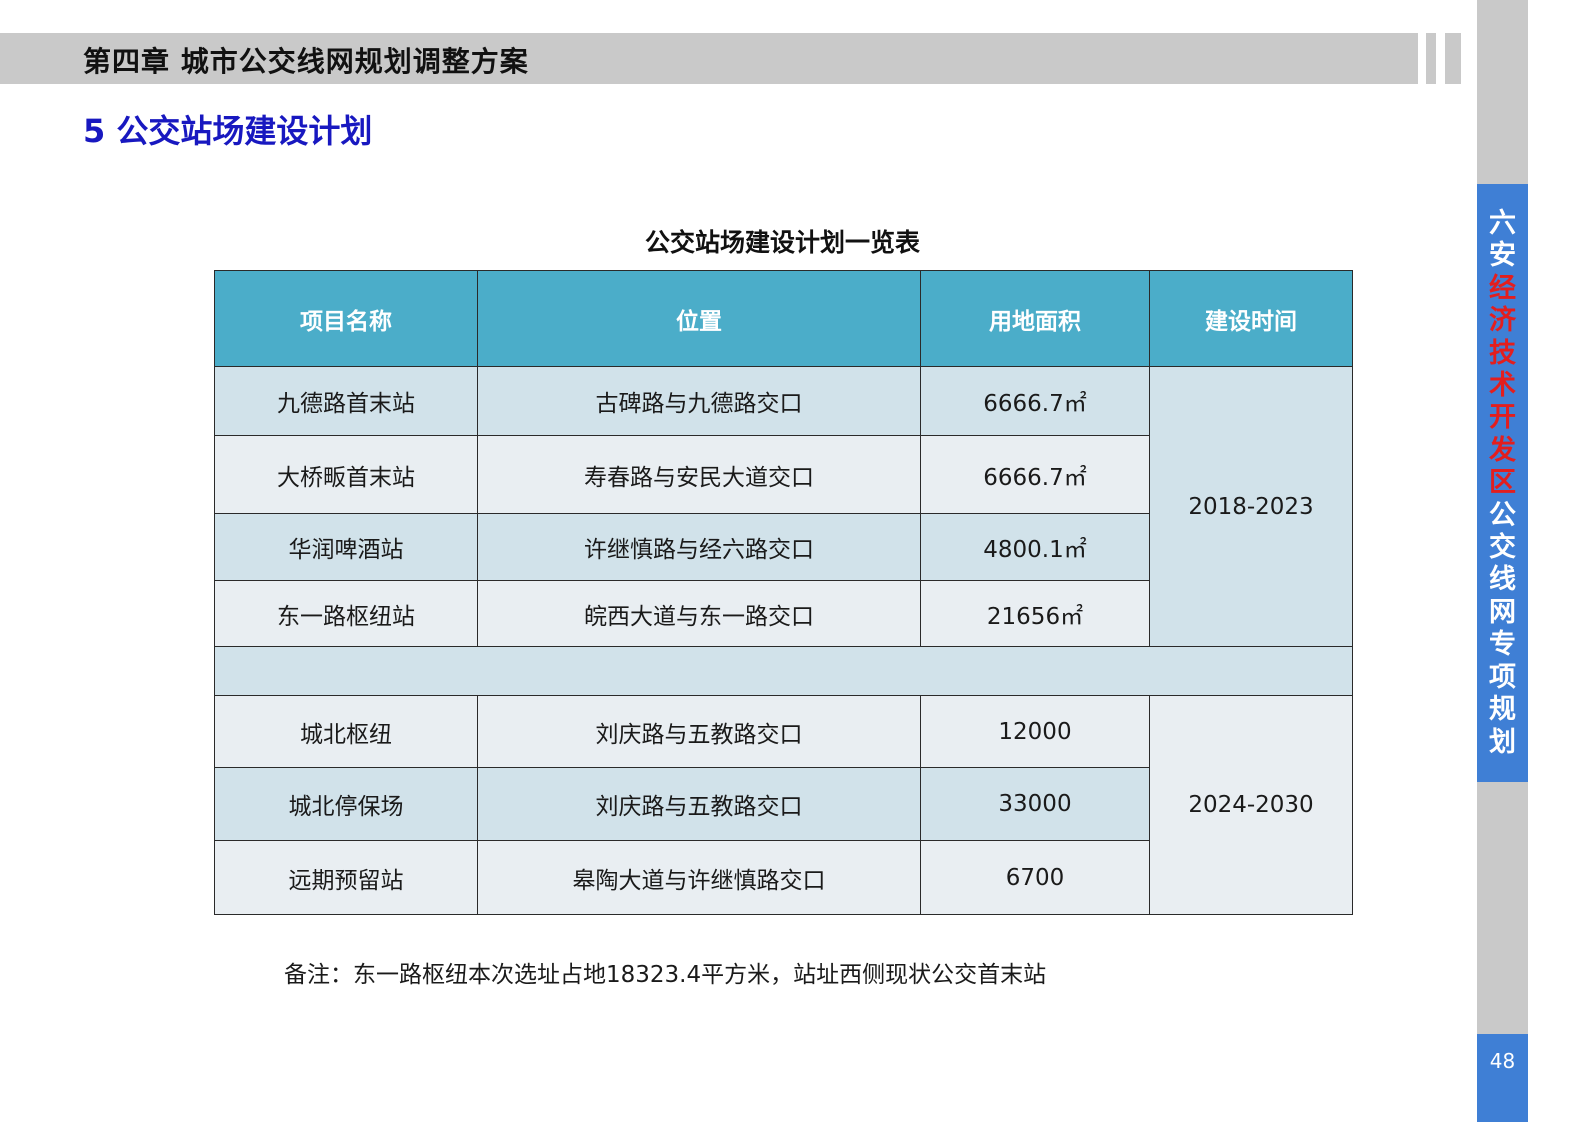 This screenshot has width=1587, height=1122. Describe the element at coordinates (699, 474) in the screenshot. I see `cell-location: 寿春路与安民大道交口` at that location.